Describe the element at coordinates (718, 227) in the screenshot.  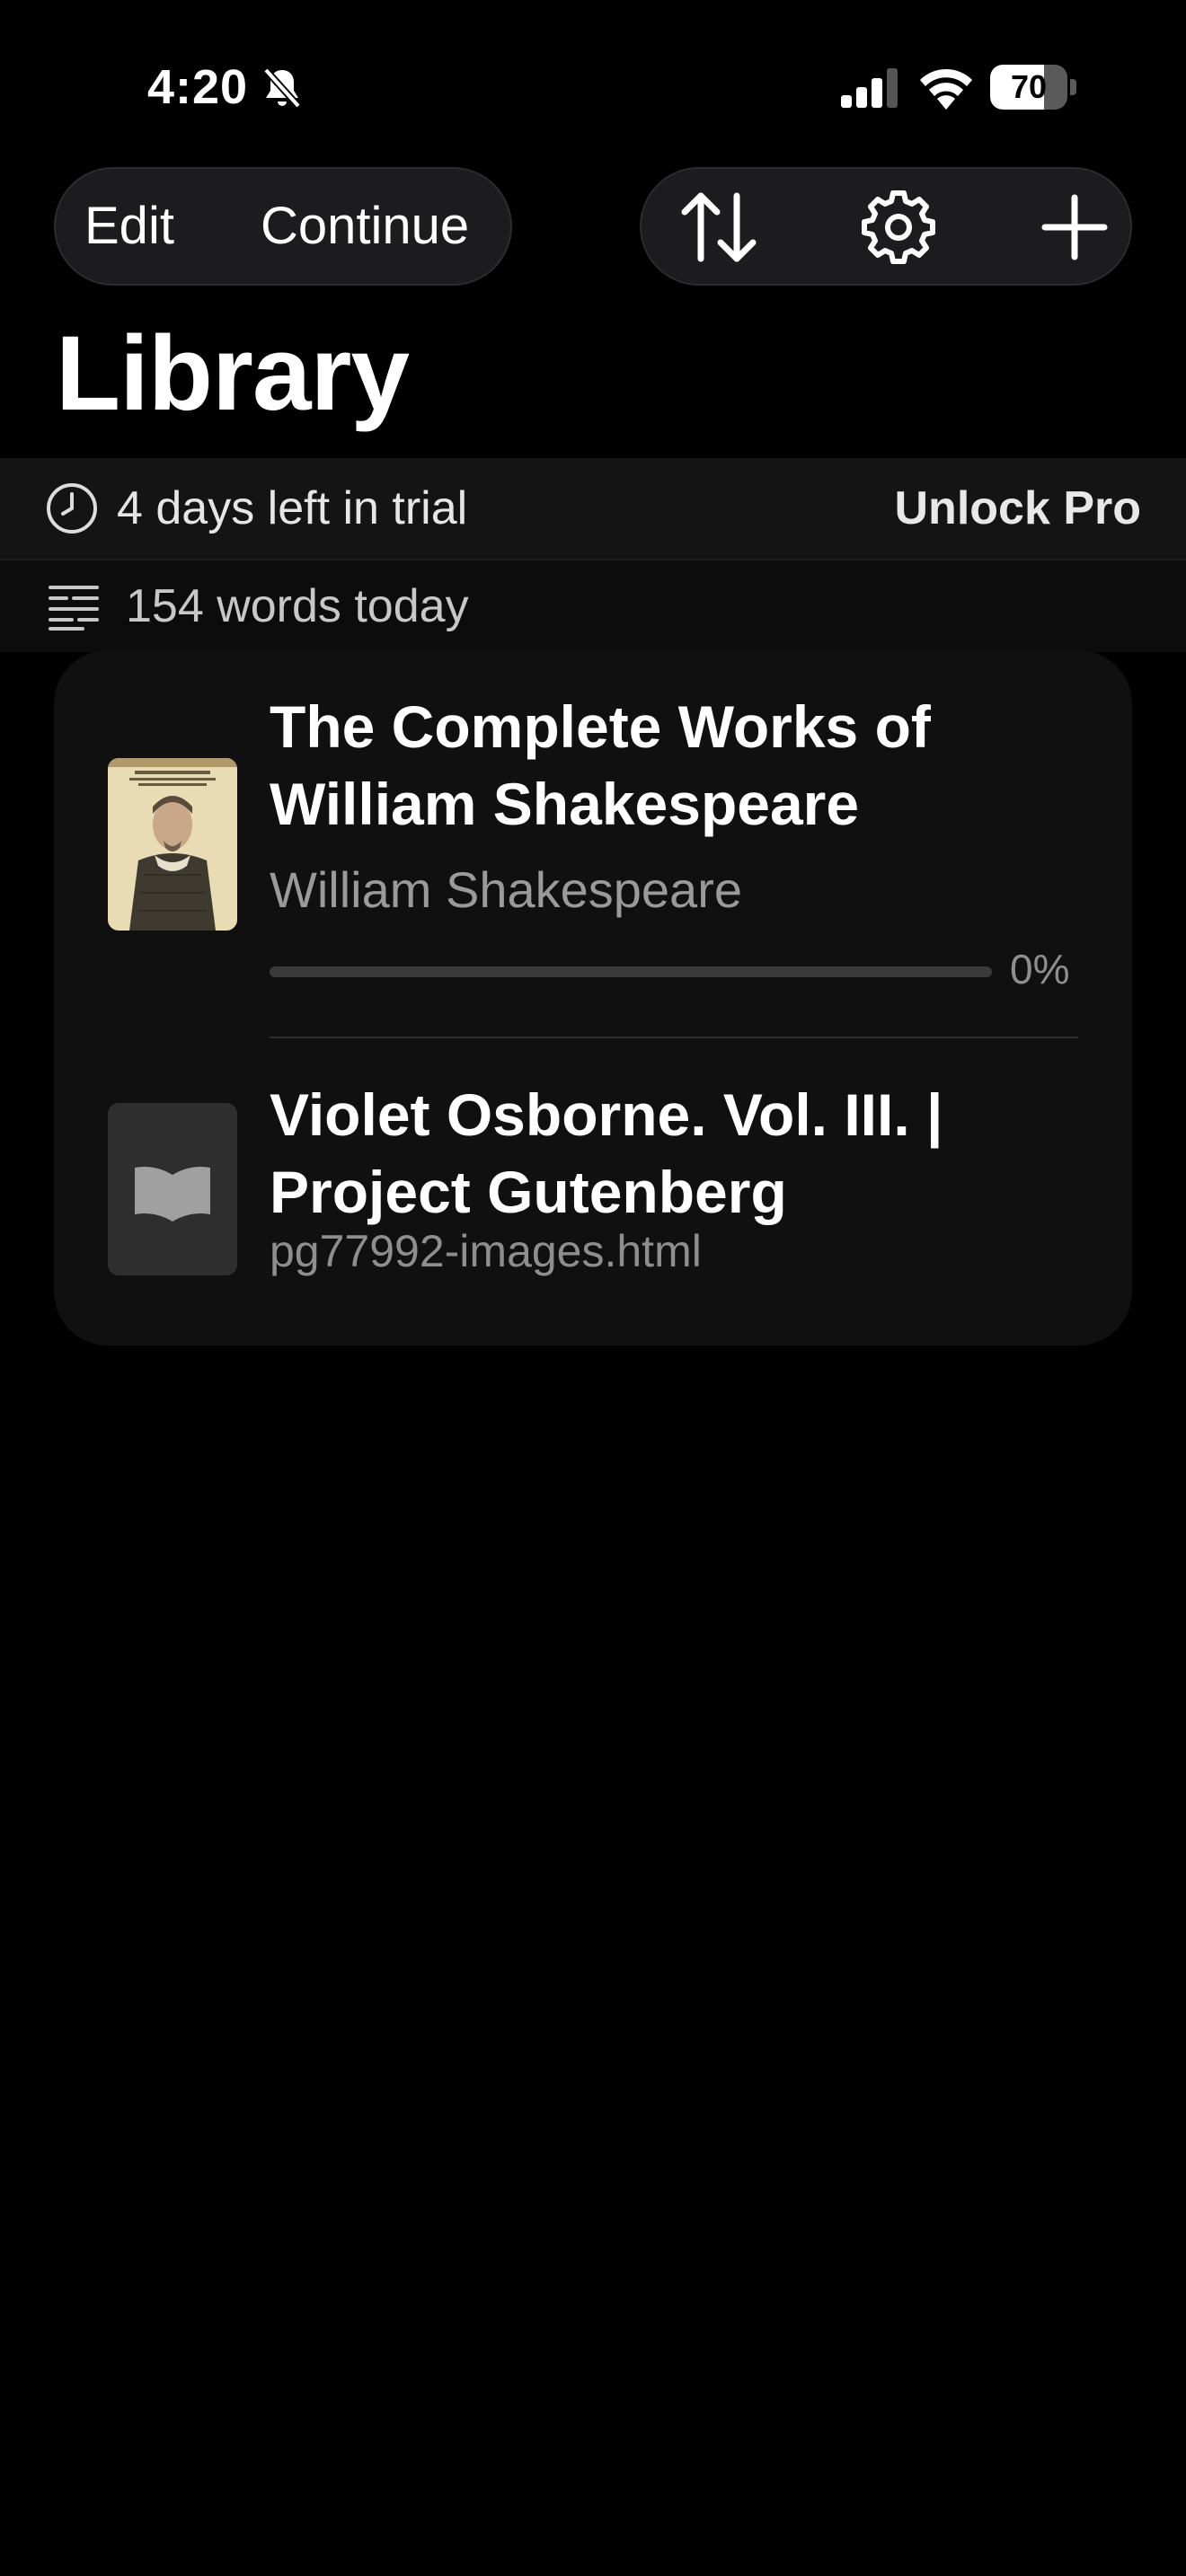
I see `sort-icon` at that location.